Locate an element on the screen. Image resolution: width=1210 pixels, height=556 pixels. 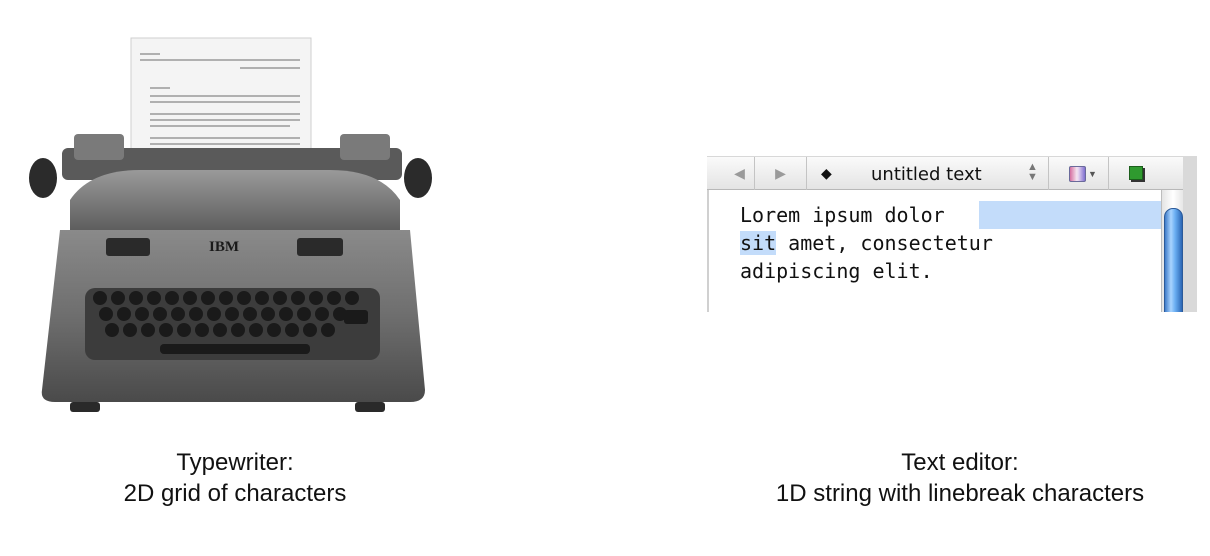
forward-button: ▶ is located at coordinates (781, 173).